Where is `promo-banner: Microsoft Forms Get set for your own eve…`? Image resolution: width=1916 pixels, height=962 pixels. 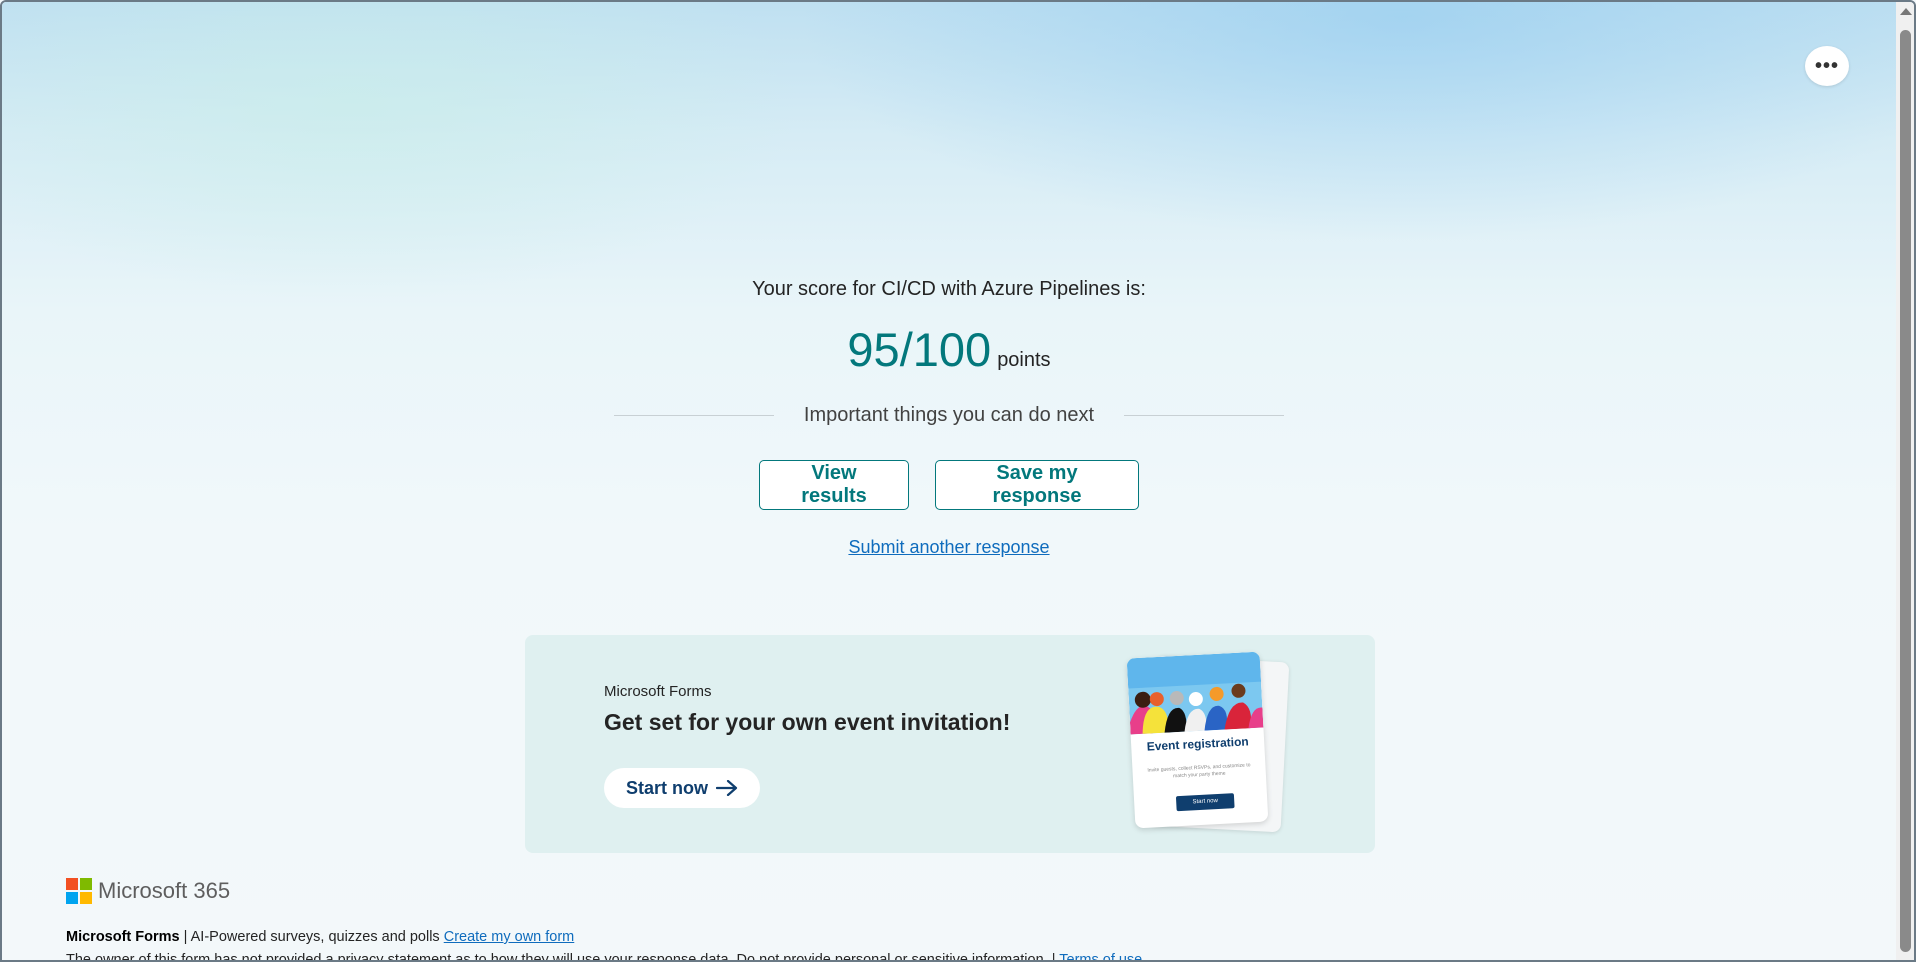 promo-banner: Microsoft Forms Get set for your own eve… is located at coordinates (950, 744).